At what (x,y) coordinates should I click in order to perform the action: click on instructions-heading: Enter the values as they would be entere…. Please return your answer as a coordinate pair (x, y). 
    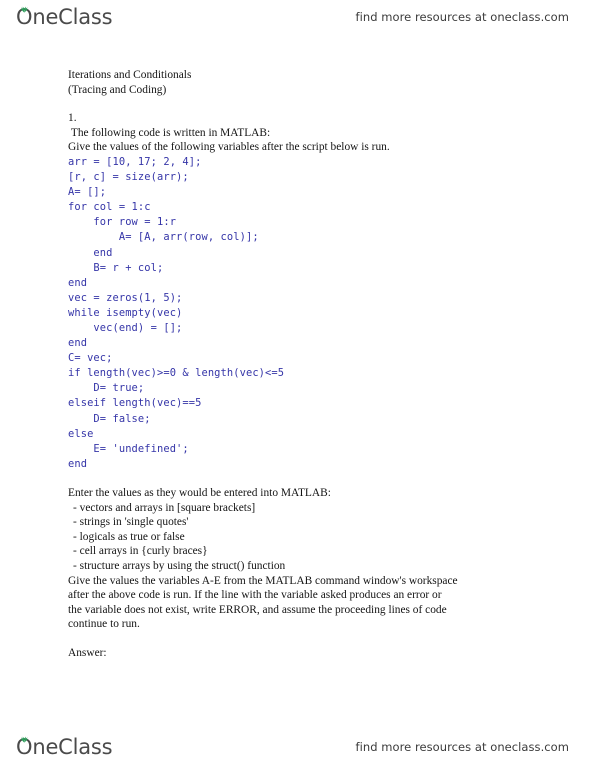
    Looking at the image, I should click on (199, 492).